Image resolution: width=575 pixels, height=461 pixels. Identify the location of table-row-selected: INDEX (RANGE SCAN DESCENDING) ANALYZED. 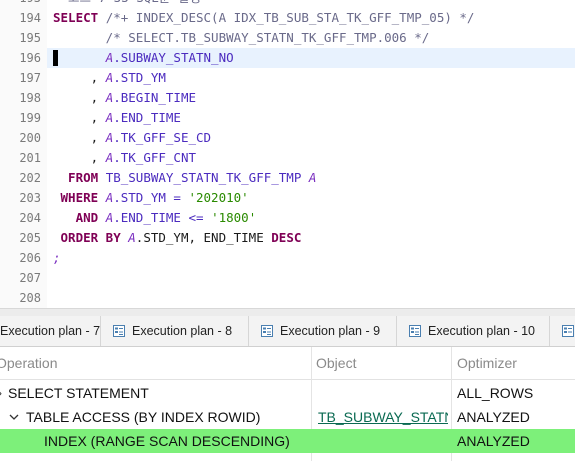
(287, 441).